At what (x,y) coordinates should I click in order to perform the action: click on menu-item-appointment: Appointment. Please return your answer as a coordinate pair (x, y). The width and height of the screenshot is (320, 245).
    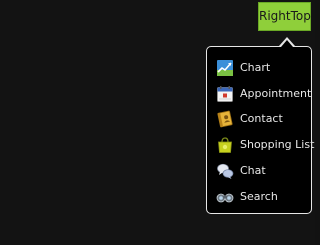
    Looking at the image, I should click on (259, 94).